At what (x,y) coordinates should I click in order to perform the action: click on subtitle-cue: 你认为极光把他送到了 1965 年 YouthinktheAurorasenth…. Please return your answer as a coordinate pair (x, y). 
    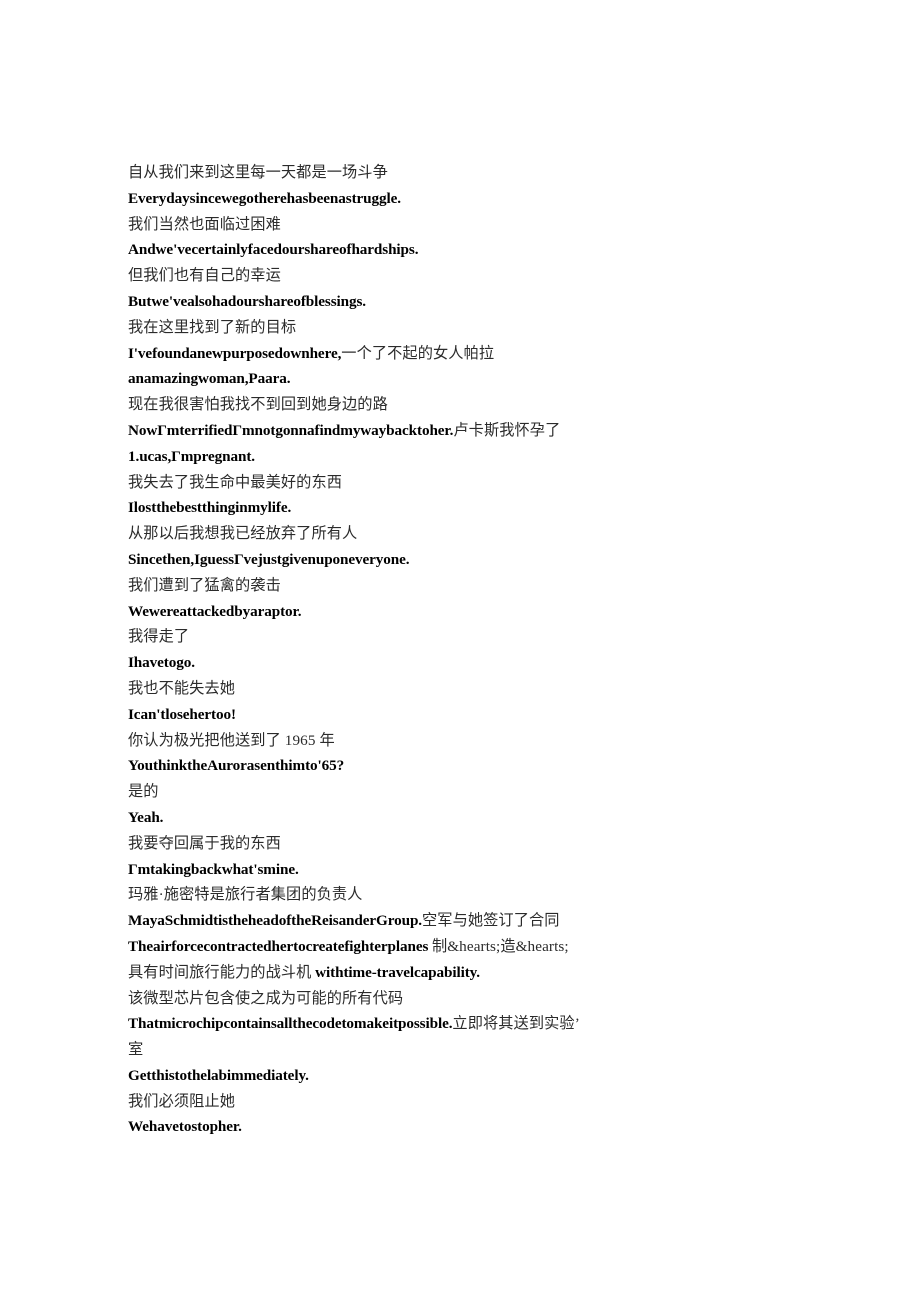
    Looking at the image, I should click on (354, 754).